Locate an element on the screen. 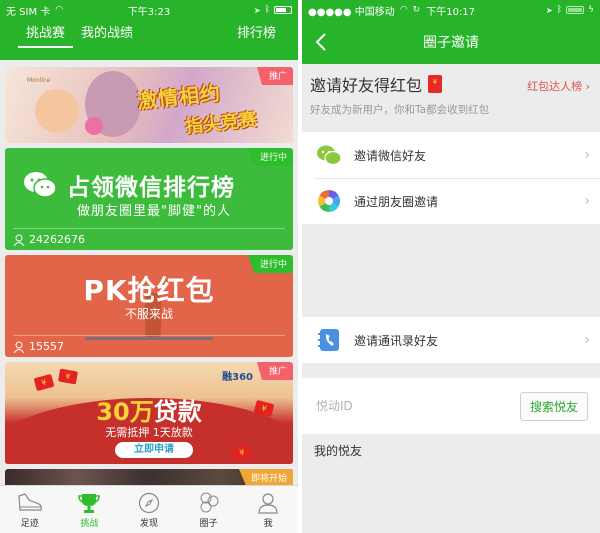 The height and width of the screenshot is (533, 600). right-header: ●●●●● 中国移动 ◠ ↻ 下午10:17 ➤ ᛒ ϟ 圈子邀请 is located at coordinates (451, 32).